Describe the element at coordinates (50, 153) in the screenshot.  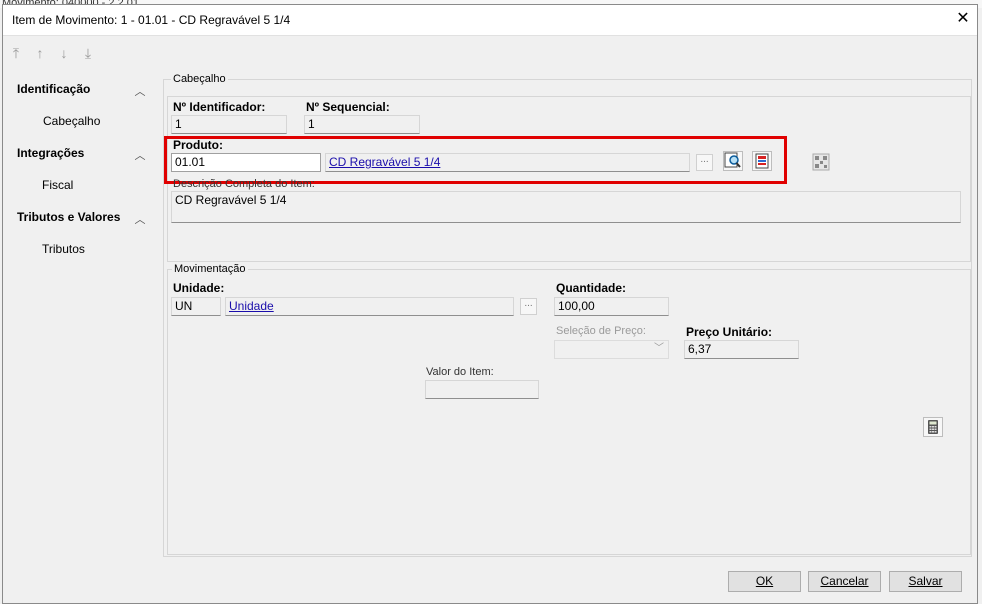
I see `nav-section-integracoes: Integrações` at that location.